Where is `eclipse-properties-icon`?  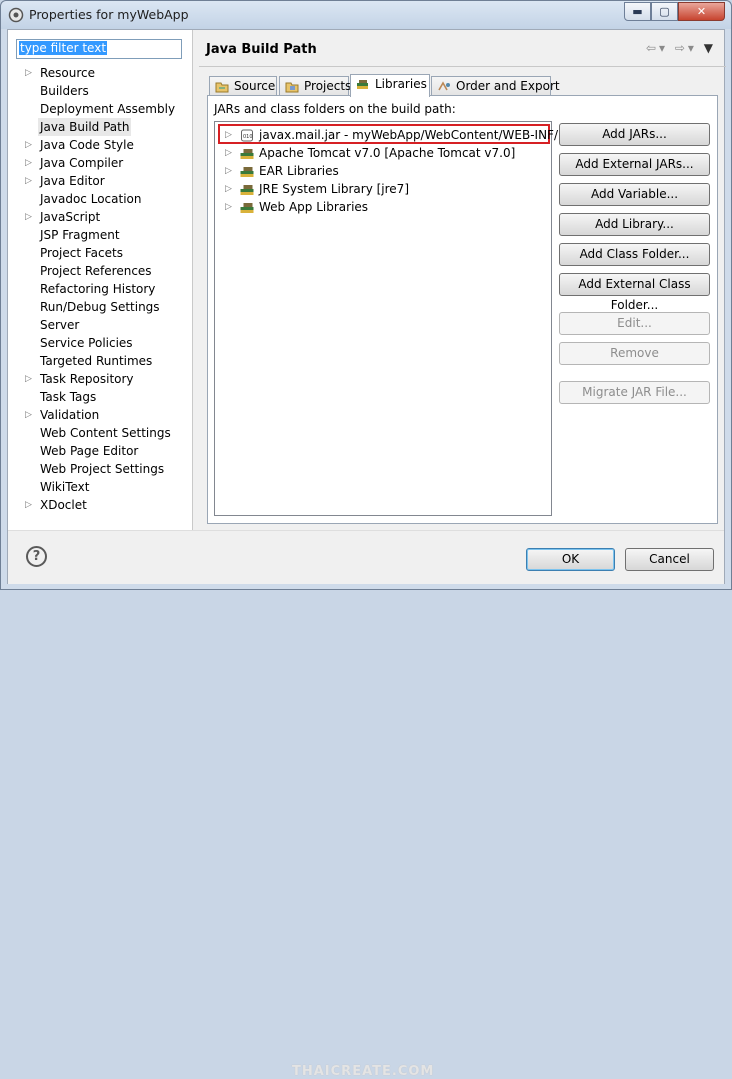
eclipse-properties-icon is located at coordinates (16, 15).